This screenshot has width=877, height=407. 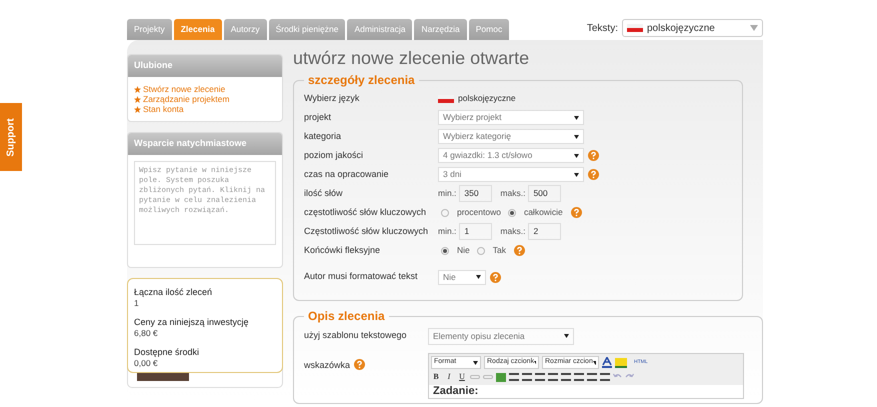 I want to click on highlight-icon, so click(x=621, y=363).